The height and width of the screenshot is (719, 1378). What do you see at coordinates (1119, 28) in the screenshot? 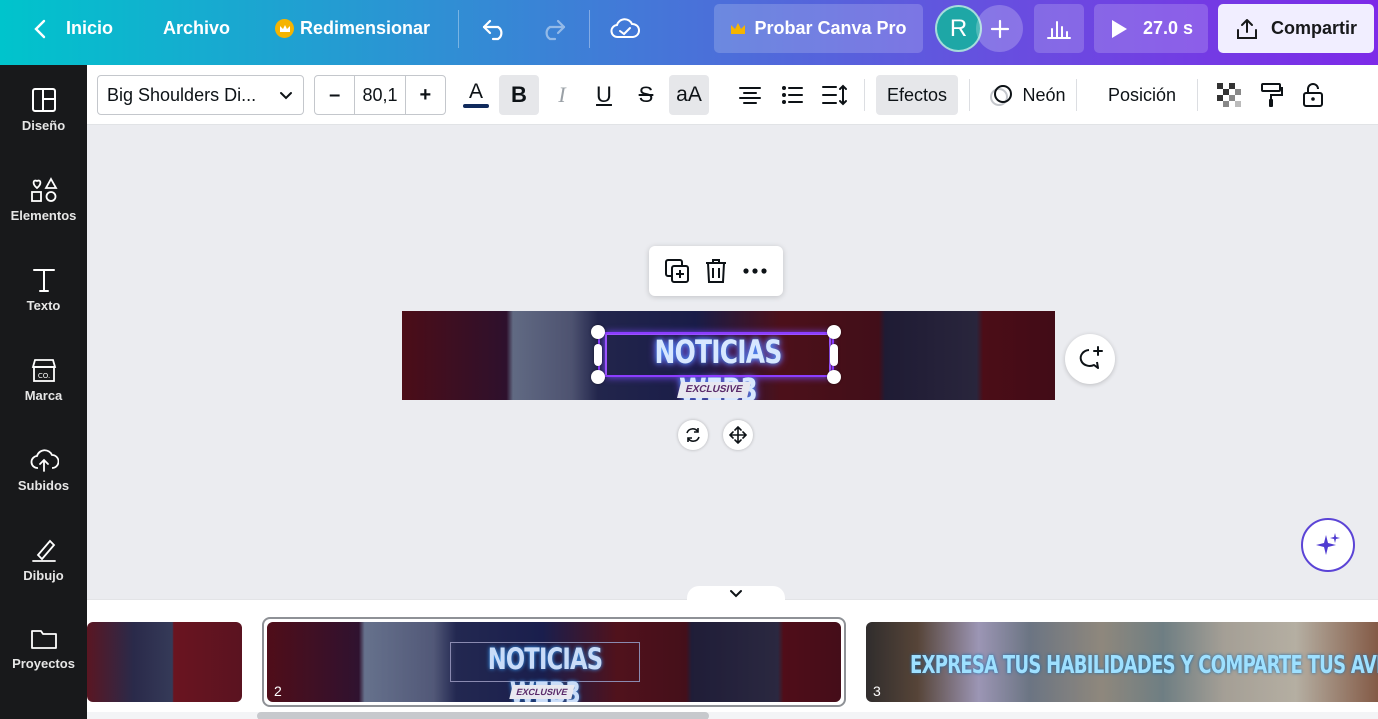
I see `play-icon` at bounding box center [1119, 28].